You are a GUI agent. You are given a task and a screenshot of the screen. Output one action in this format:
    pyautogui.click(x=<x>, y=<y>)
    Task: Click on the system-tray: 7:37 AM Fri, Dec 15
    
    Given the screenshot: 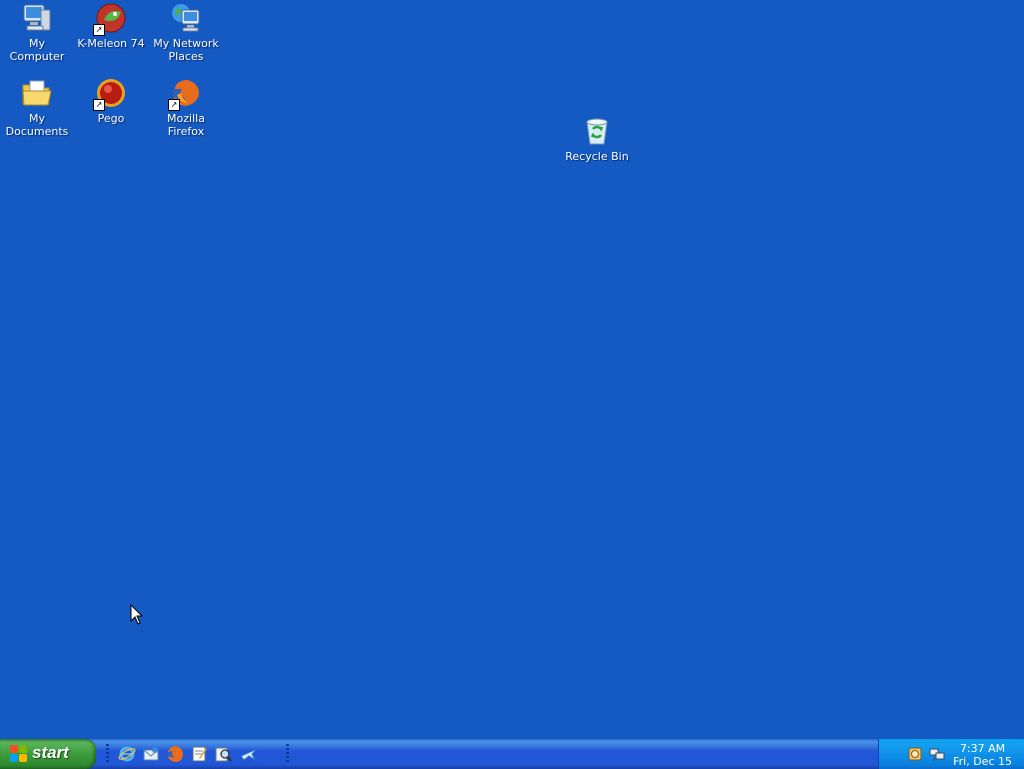 What is the action you would take?
    pyautogui.click(x=951, y=754)
    